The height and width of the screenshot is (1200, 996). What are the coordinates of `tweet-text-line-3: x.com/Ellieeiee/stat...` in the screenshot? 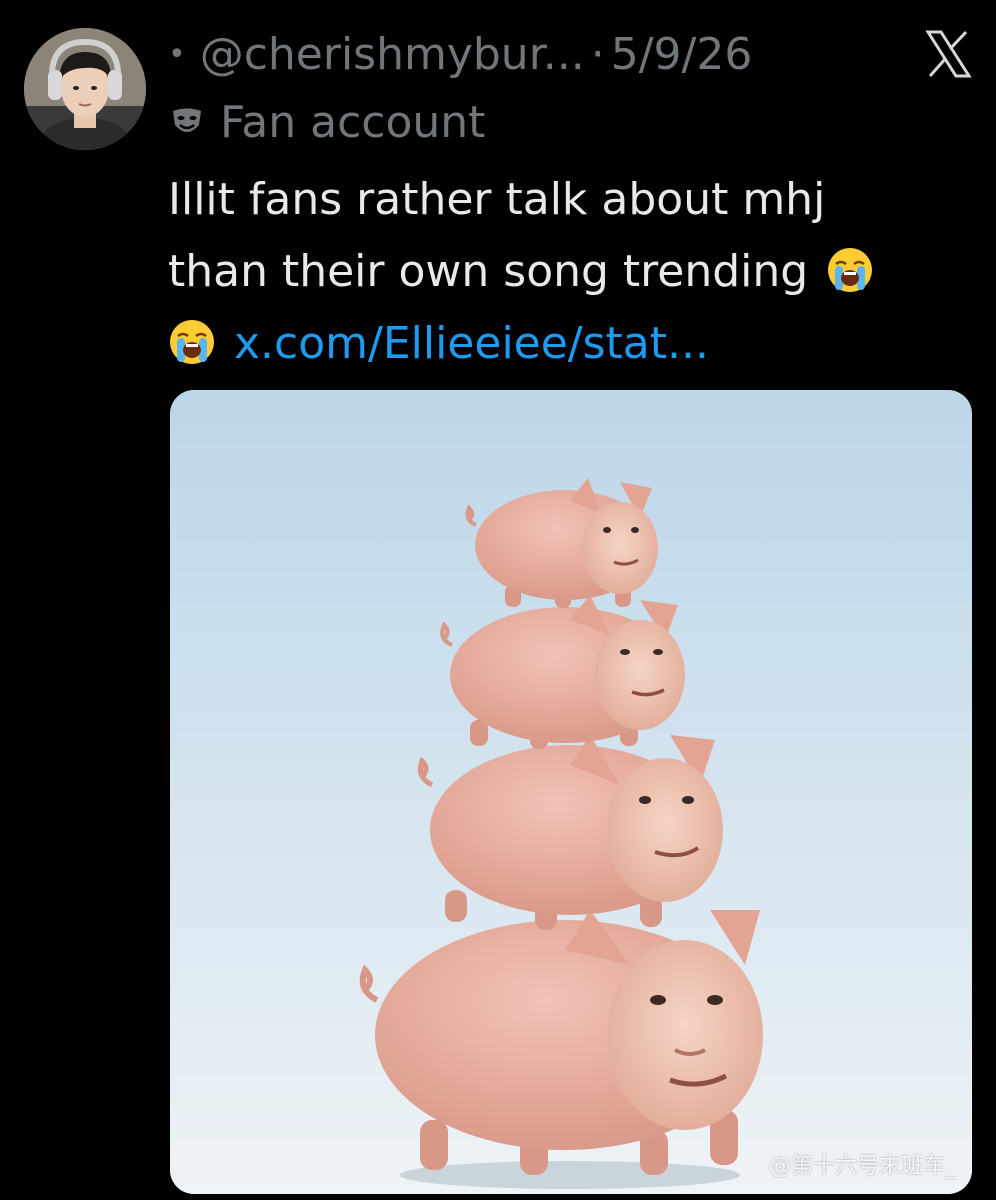 It's located at (563, 344).